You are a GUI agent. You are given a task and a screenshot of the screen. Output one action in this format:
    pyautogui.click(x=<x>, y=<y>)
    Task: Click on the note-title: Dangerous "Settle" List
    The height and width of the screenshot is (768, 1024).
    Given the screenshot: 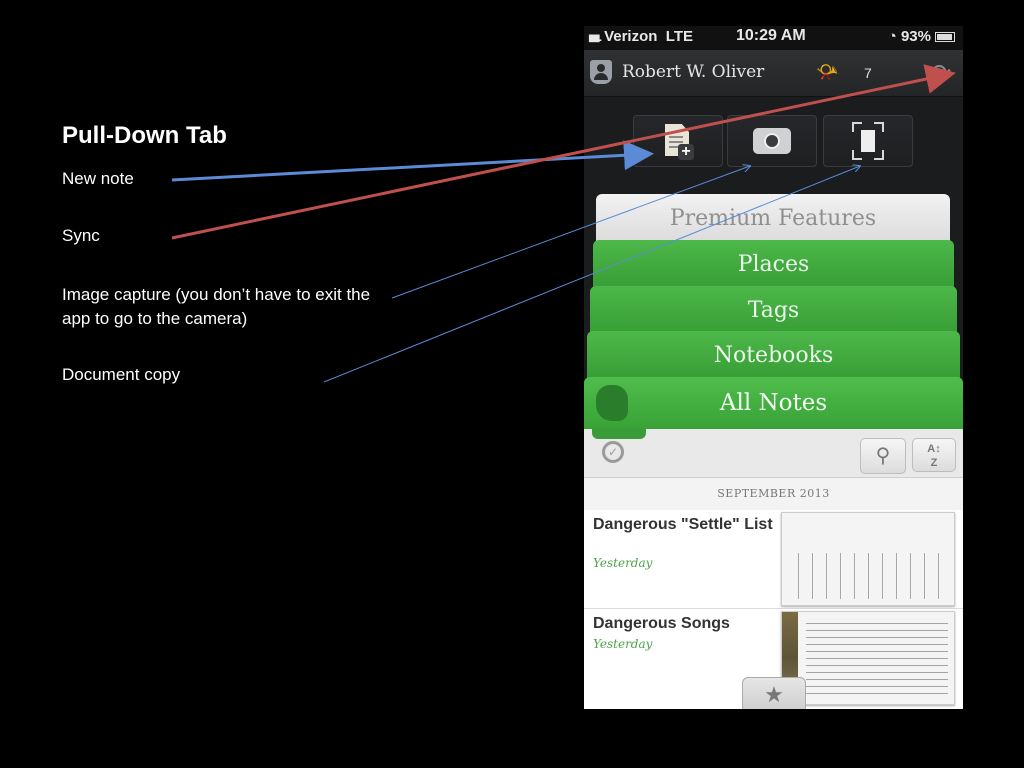 What is the action you would take?
    pyautogui.click(x=683, y=524)
    